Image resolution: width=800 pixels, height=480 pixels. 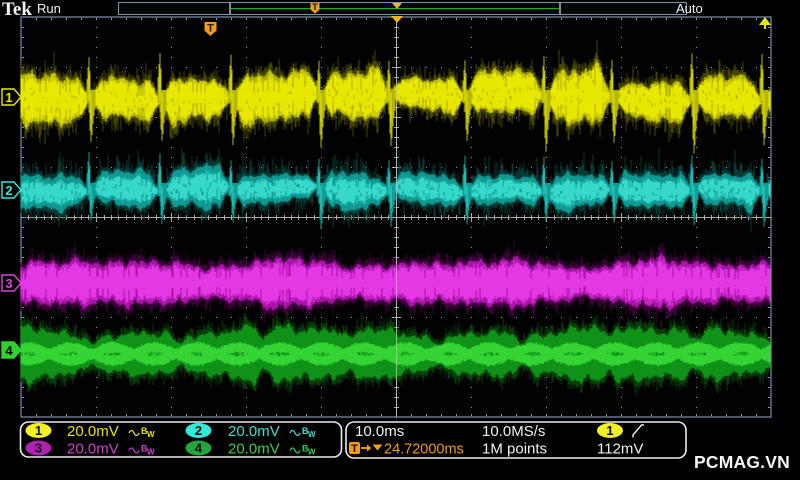 What do you see at coordinates (424, 450) in the screenshot?
I see `svg-text: 24.72000ms` at bounding box center [424, 450].